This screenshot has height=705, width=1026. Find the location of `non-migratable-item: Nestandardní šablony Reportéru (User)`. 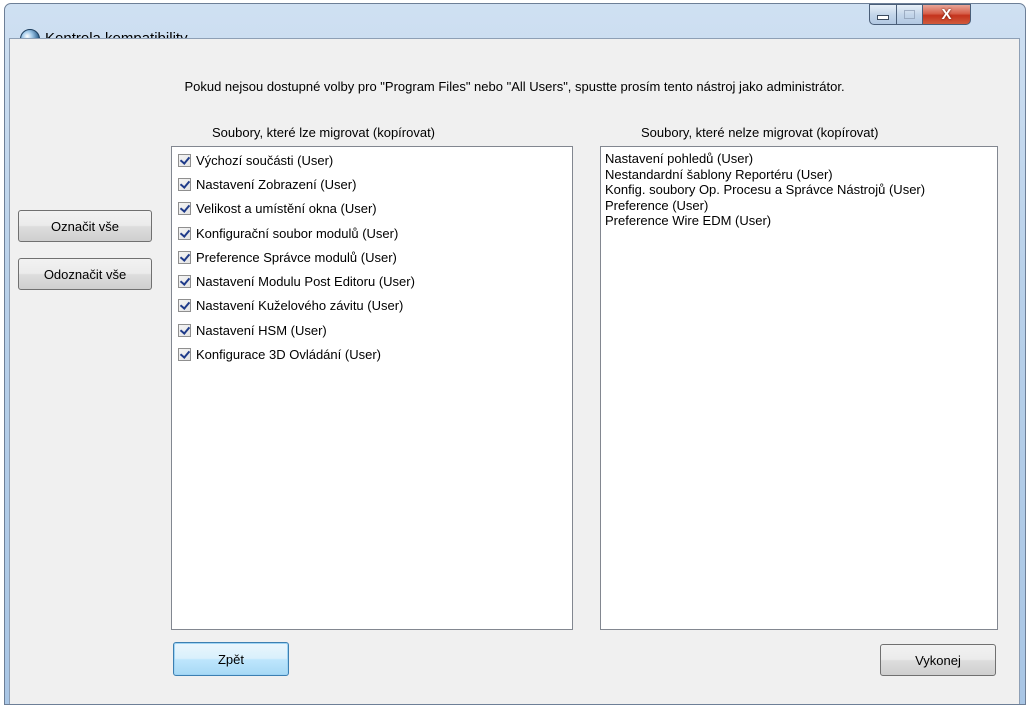

non-migratable-item: Nestandardní šablony Reportéru (User) is located at coordinates (799, 175).